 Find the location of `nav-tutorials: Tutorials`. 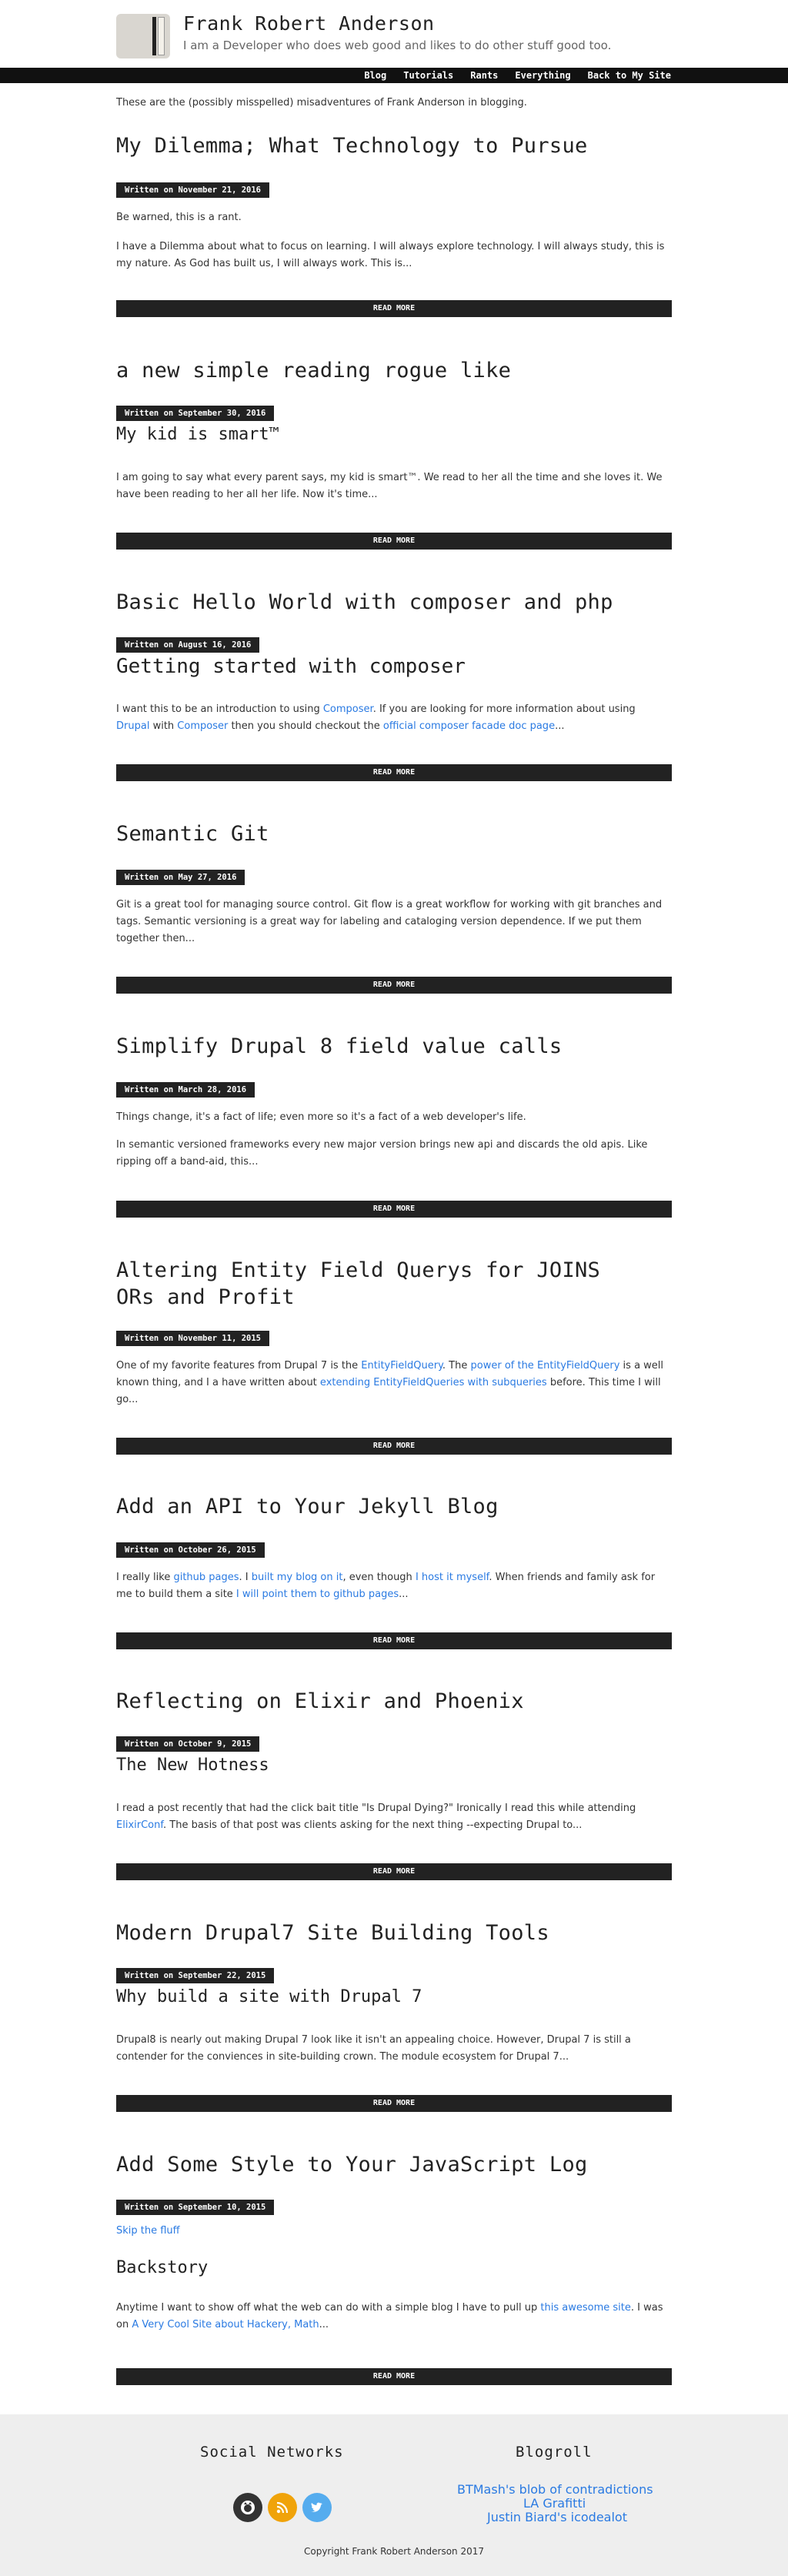

nav-tutorials: Tutorials is located at coordinates (428, 75).